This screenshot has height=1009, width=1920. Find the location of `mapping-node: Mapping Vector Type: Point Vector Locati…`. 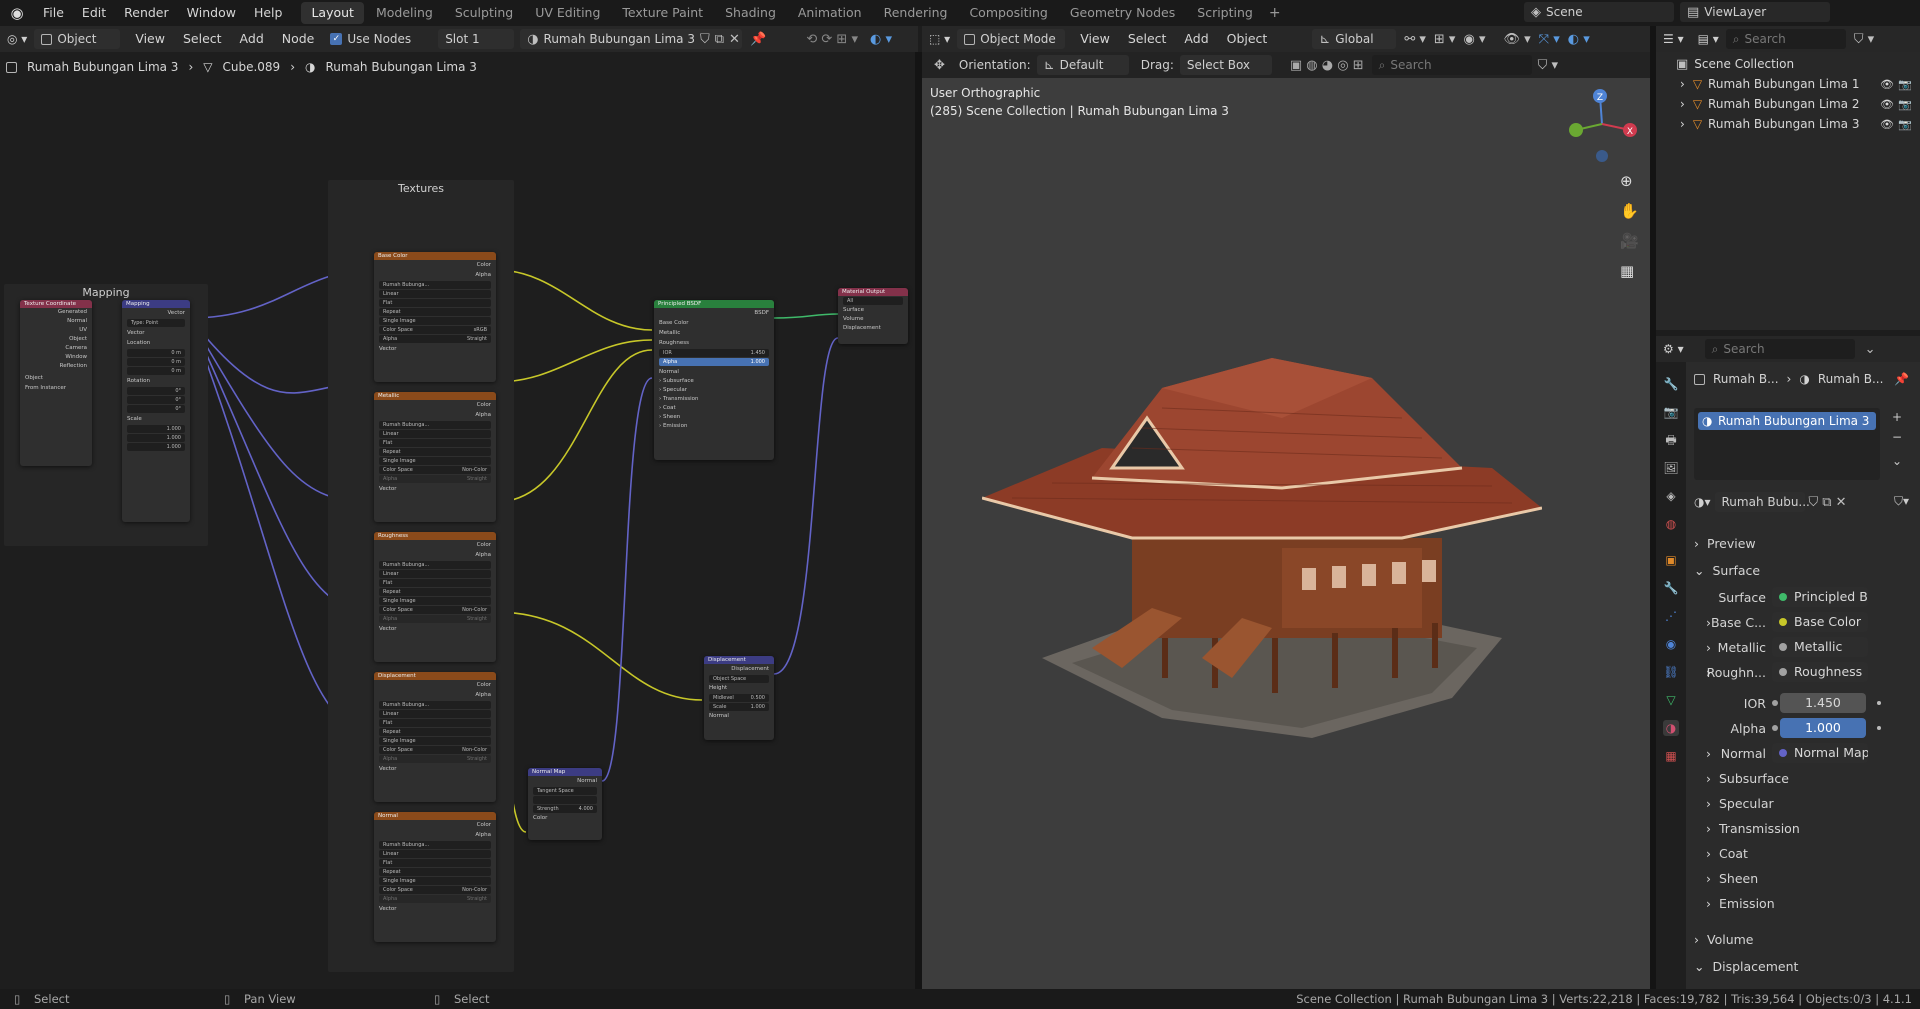

mapping-node: Mapping Vector Type: Point Vector Locati… is located at coordinates (156, 411).